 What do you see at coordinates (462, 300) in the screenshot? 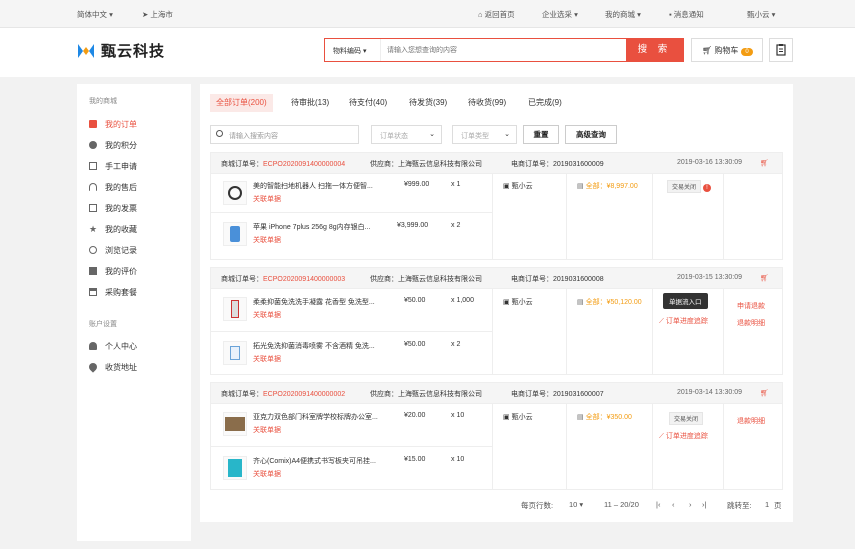
I see `product-qty: x 1,000` at bounding box center [462, 300].